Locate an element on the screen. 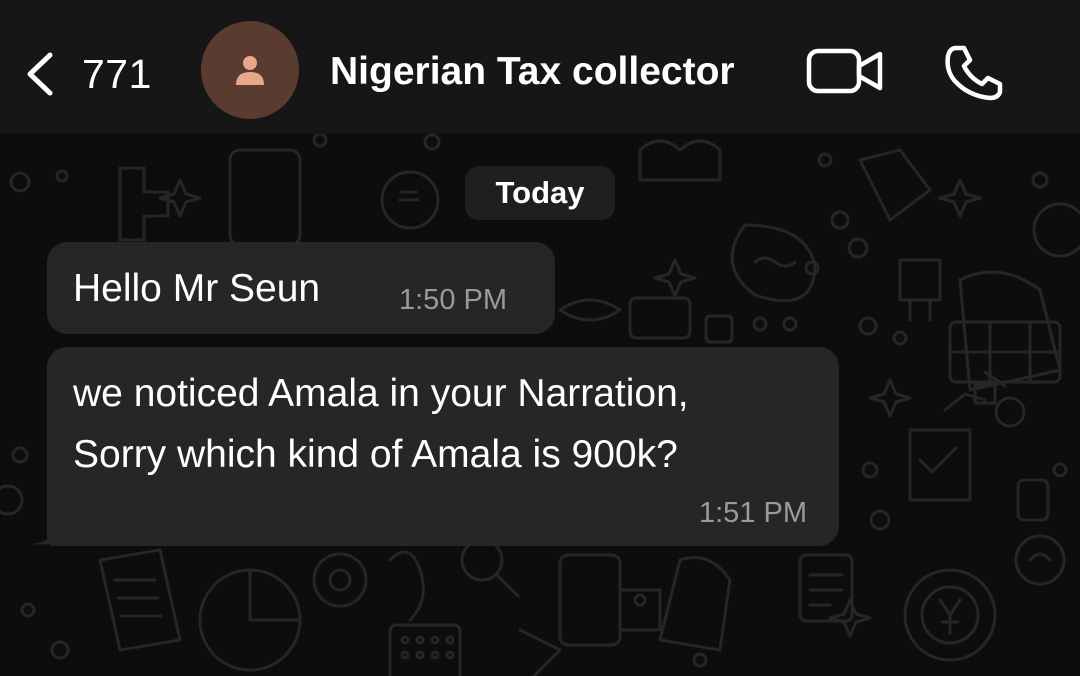  message-line: we noticed Amala in your Narration, is located at coordinates (381, 393).